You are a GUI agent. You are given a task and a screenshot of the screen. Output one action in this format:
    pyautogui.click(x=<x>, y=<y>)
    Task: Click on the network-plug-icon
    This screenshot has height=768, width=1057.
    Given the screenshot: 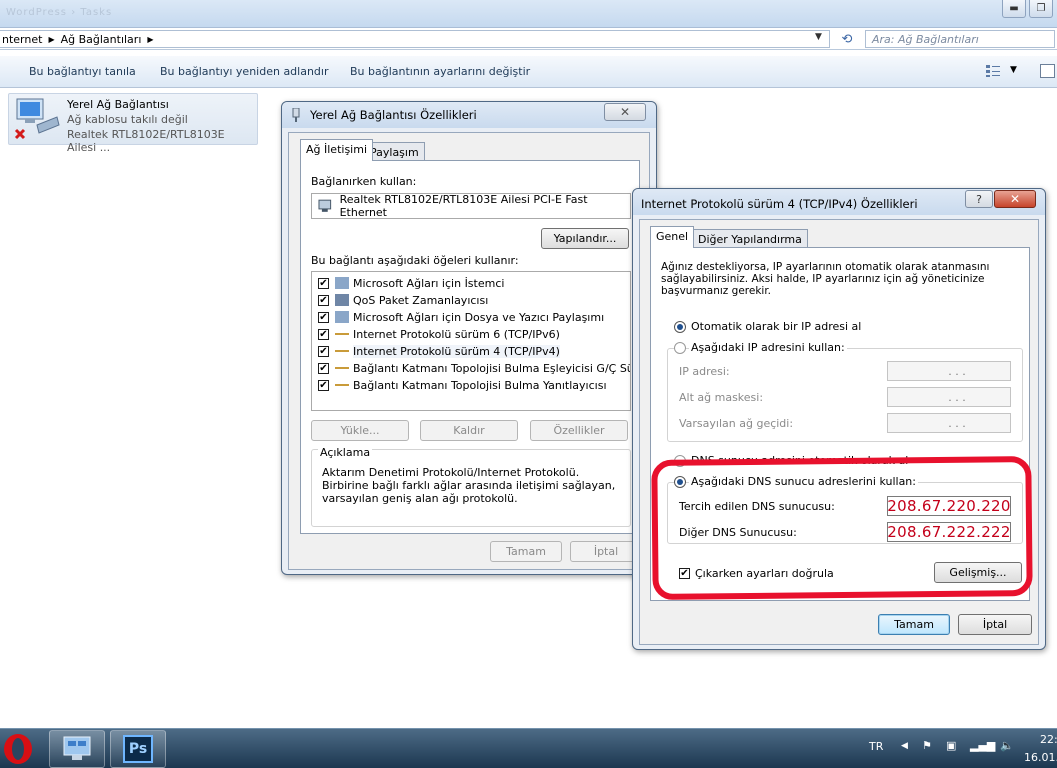 What is the action you would take?
    pyautogui.click(x=296, y=115)
    